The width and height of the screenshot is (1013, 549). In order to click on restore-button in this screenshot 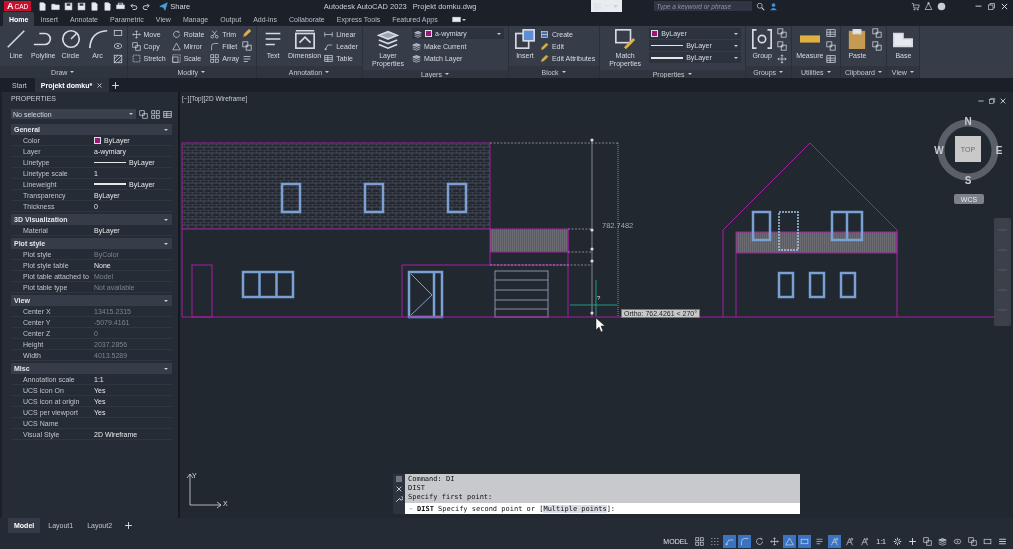, I will do `click(991, 6)`.